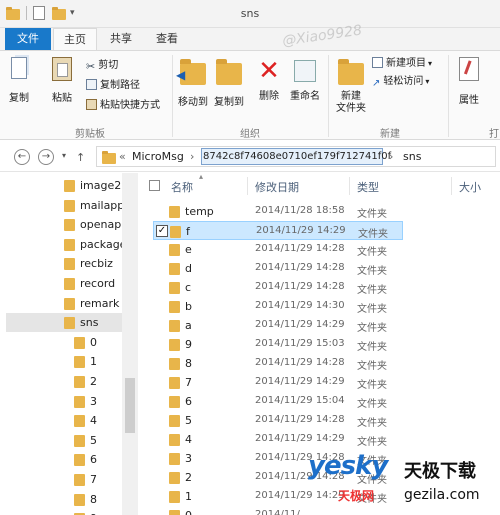  I want to click on nav-item-5: 5, so click(100, 440).